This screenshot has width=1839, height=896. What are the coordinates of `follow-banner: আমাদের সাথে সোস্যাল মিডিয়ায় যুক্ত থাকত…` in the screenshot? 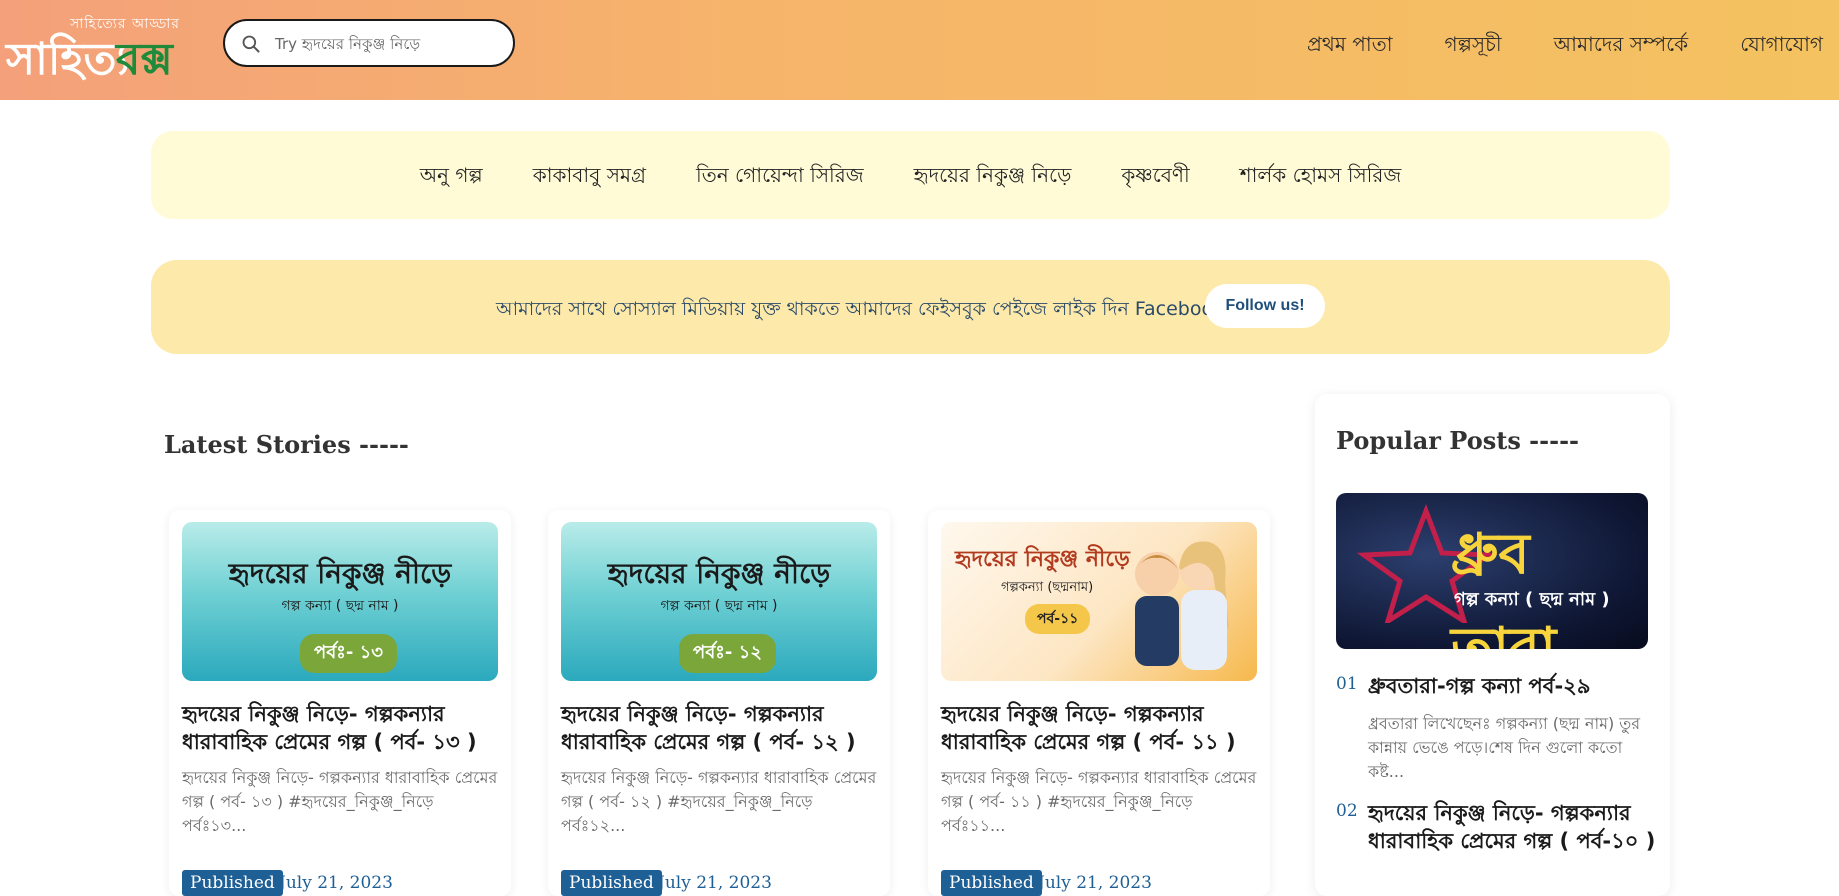 It's located at (910, 307).